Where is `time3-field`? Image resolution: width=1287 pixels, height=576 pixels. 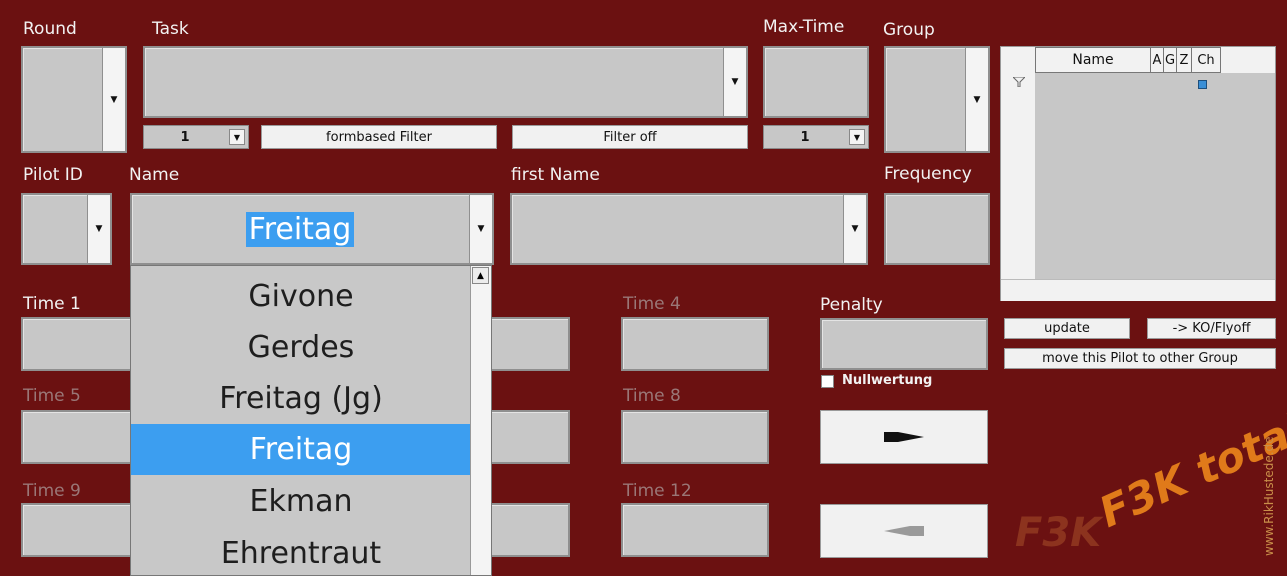 time3-field is located at coordinates (525, 344).